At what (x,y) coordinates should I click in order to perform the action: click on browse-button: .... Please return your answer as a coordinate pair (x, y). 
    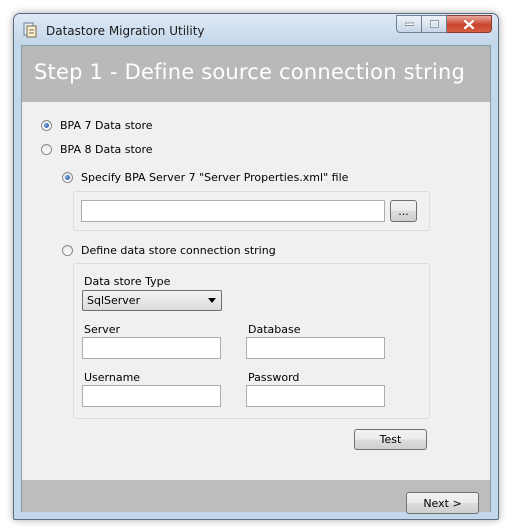
    Looking at the image, I should click on (403, 211).